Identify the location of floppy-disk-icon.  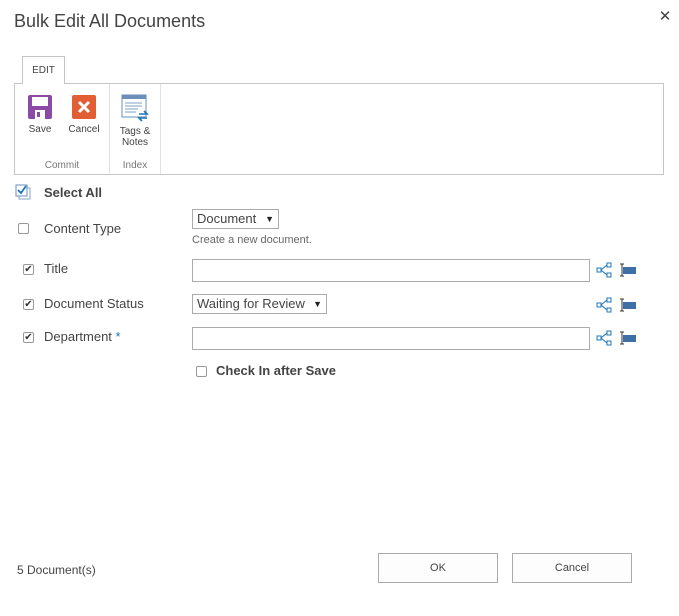
(40, 107).